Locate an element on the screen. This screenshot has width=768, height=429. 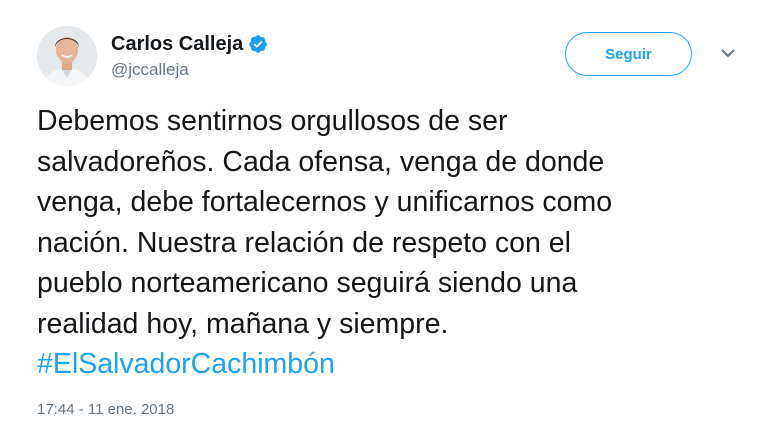
avatar-photo is located at coordinates (67, 56).